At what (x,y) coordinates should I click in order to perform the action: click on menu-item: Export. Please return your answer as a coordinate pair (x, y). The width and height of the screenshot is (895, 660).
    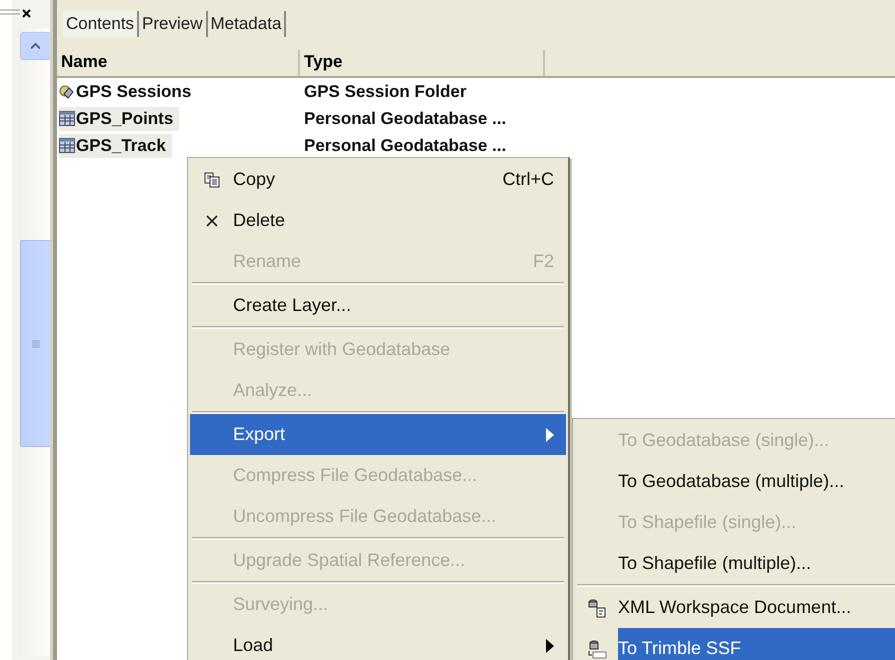
    Looking at the image, I should click on (378, 434).